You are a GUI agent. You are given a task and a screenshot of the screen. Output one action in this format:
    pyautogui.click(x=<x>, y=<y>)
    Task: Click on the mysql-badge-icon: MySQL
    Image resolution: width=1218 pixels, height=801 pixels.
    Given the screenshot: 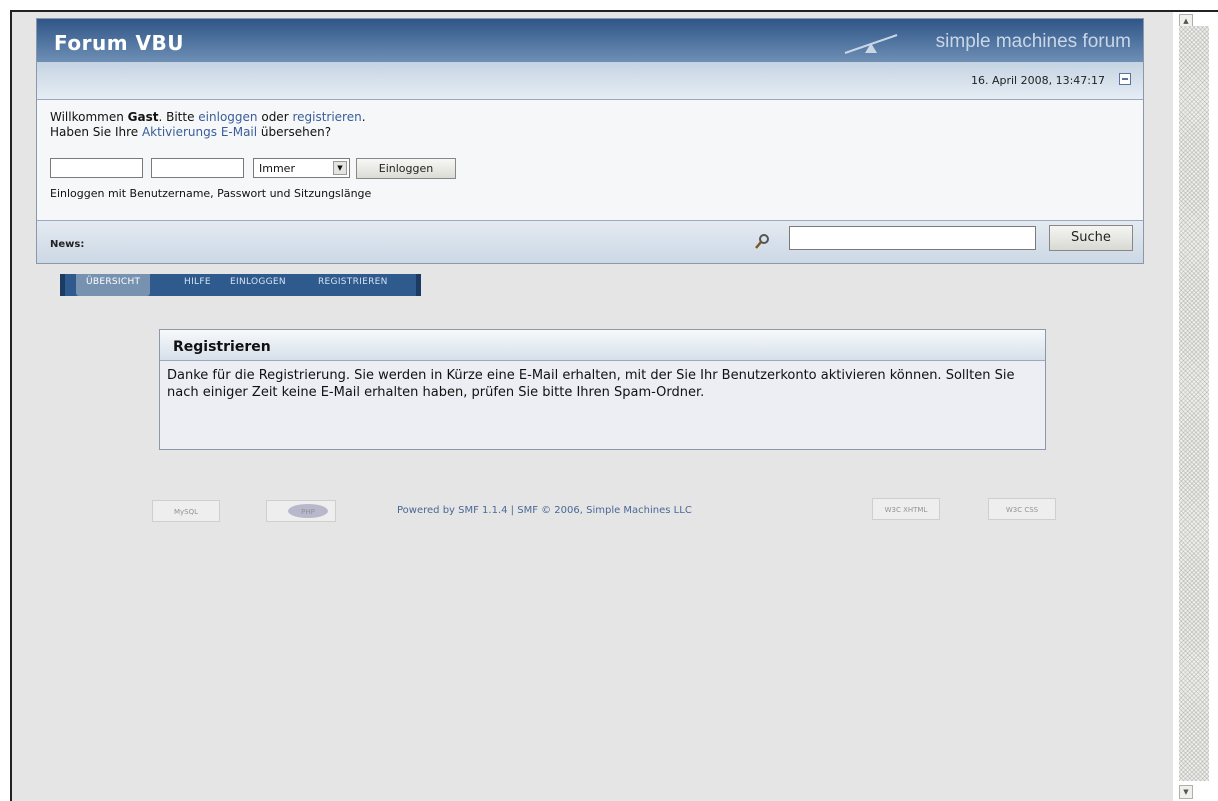 What is the action you would take?
    pyautogui.click(x=186, y=511)
    